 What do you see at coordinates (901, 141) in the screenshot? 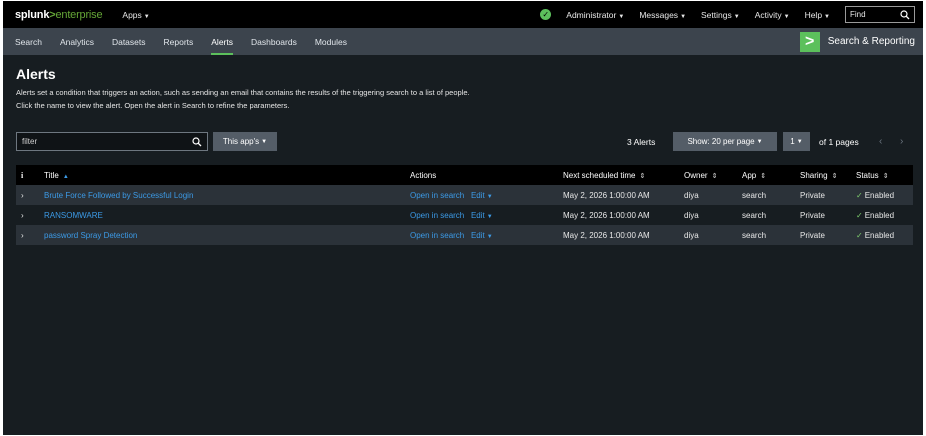
I see `next-page-icon: ›` at bounding box center [901, 141].